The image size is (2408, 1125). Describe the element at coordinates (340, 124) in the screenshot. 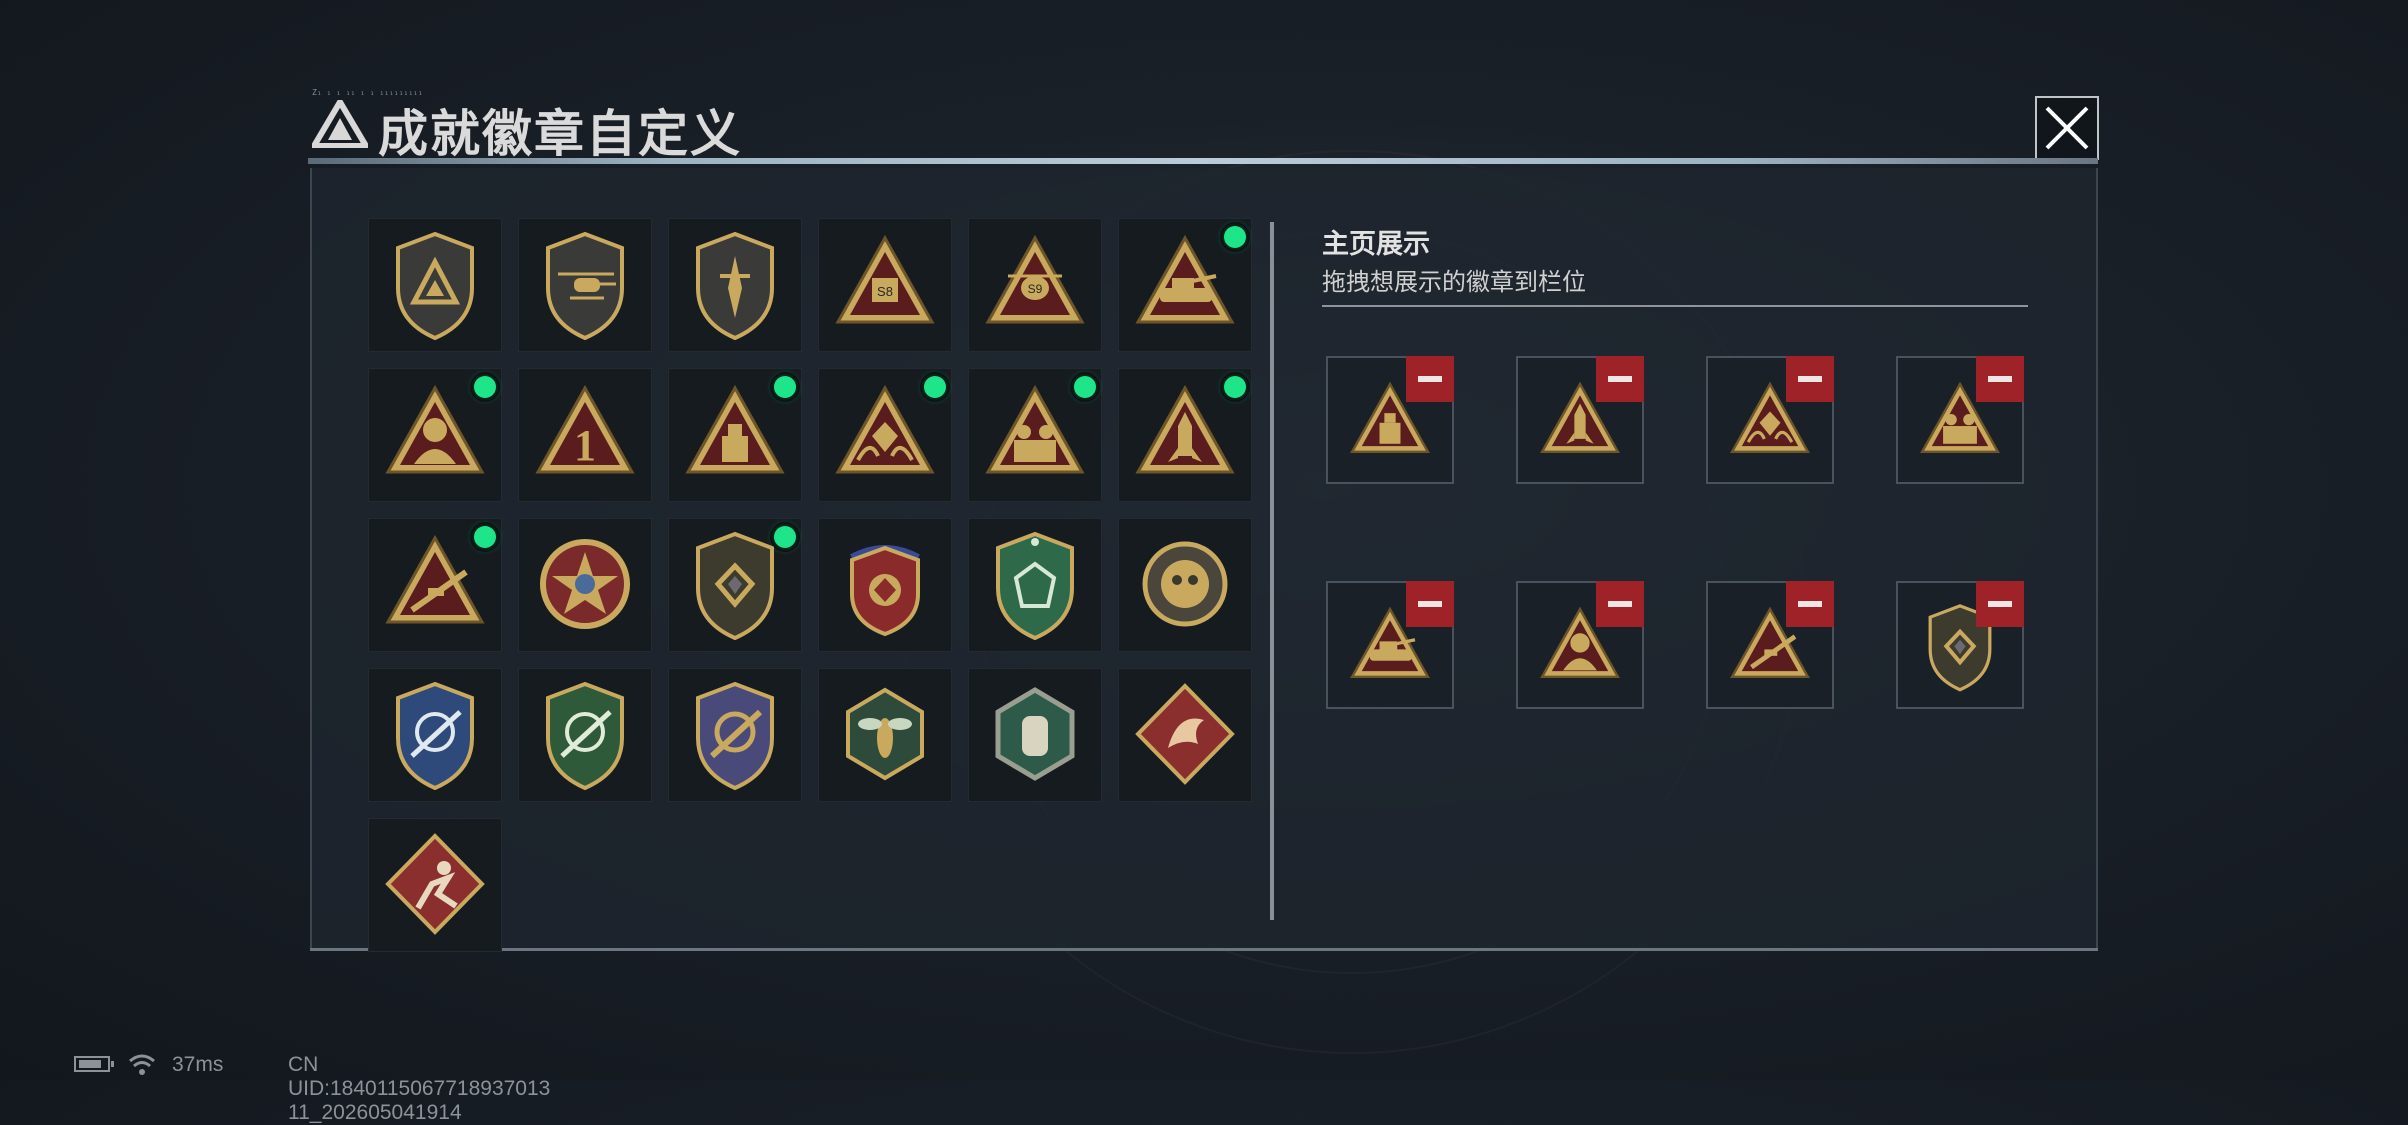

I see `game-logo-icon` at that location.